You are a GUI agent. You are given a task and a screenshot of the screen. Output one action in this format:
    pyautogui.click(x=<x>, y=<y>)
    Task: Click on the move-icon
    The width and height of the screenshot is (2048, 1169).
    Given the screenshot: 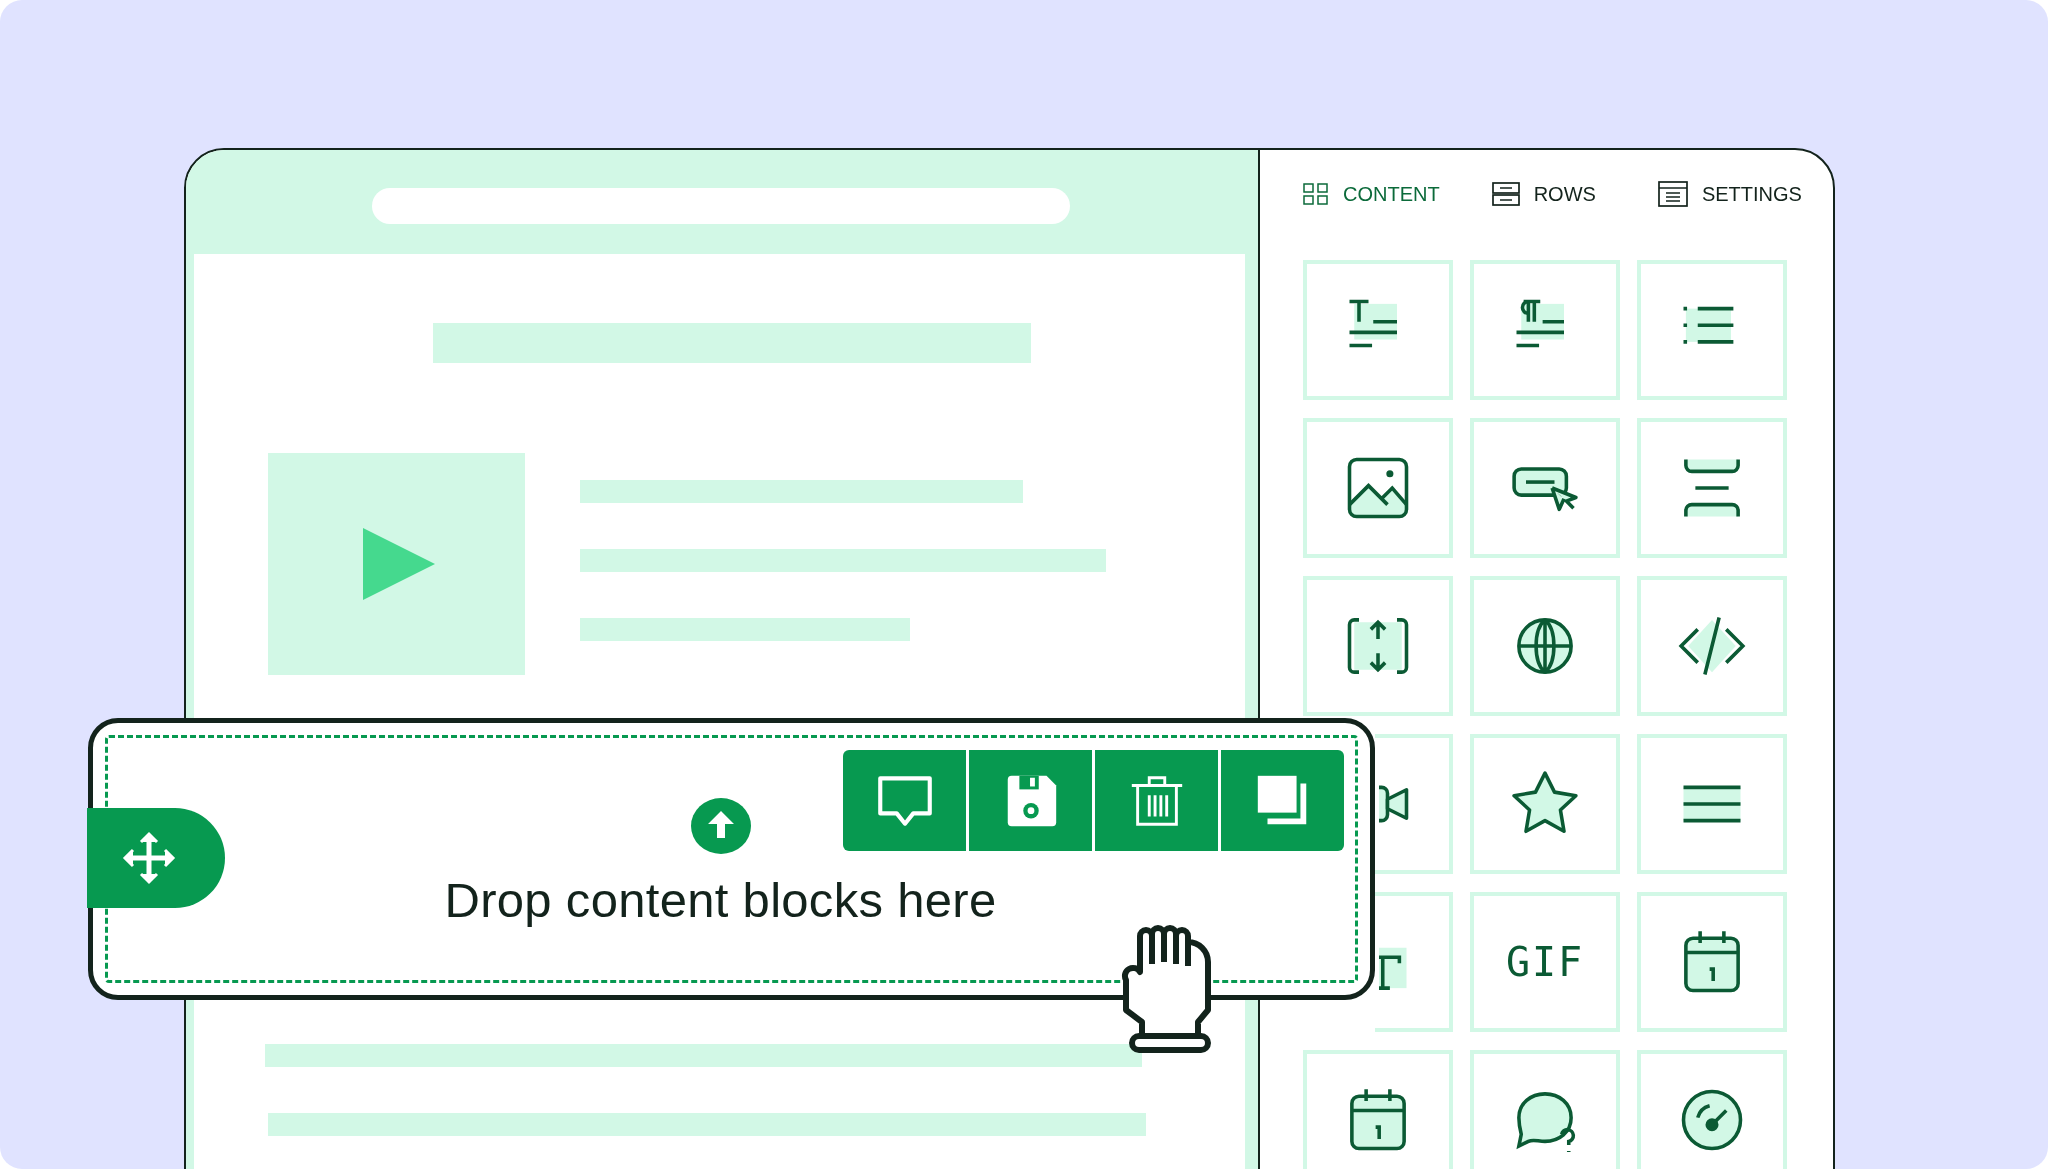 What is the action you would take?
    pyautogui.click(x=149, y=858)
    